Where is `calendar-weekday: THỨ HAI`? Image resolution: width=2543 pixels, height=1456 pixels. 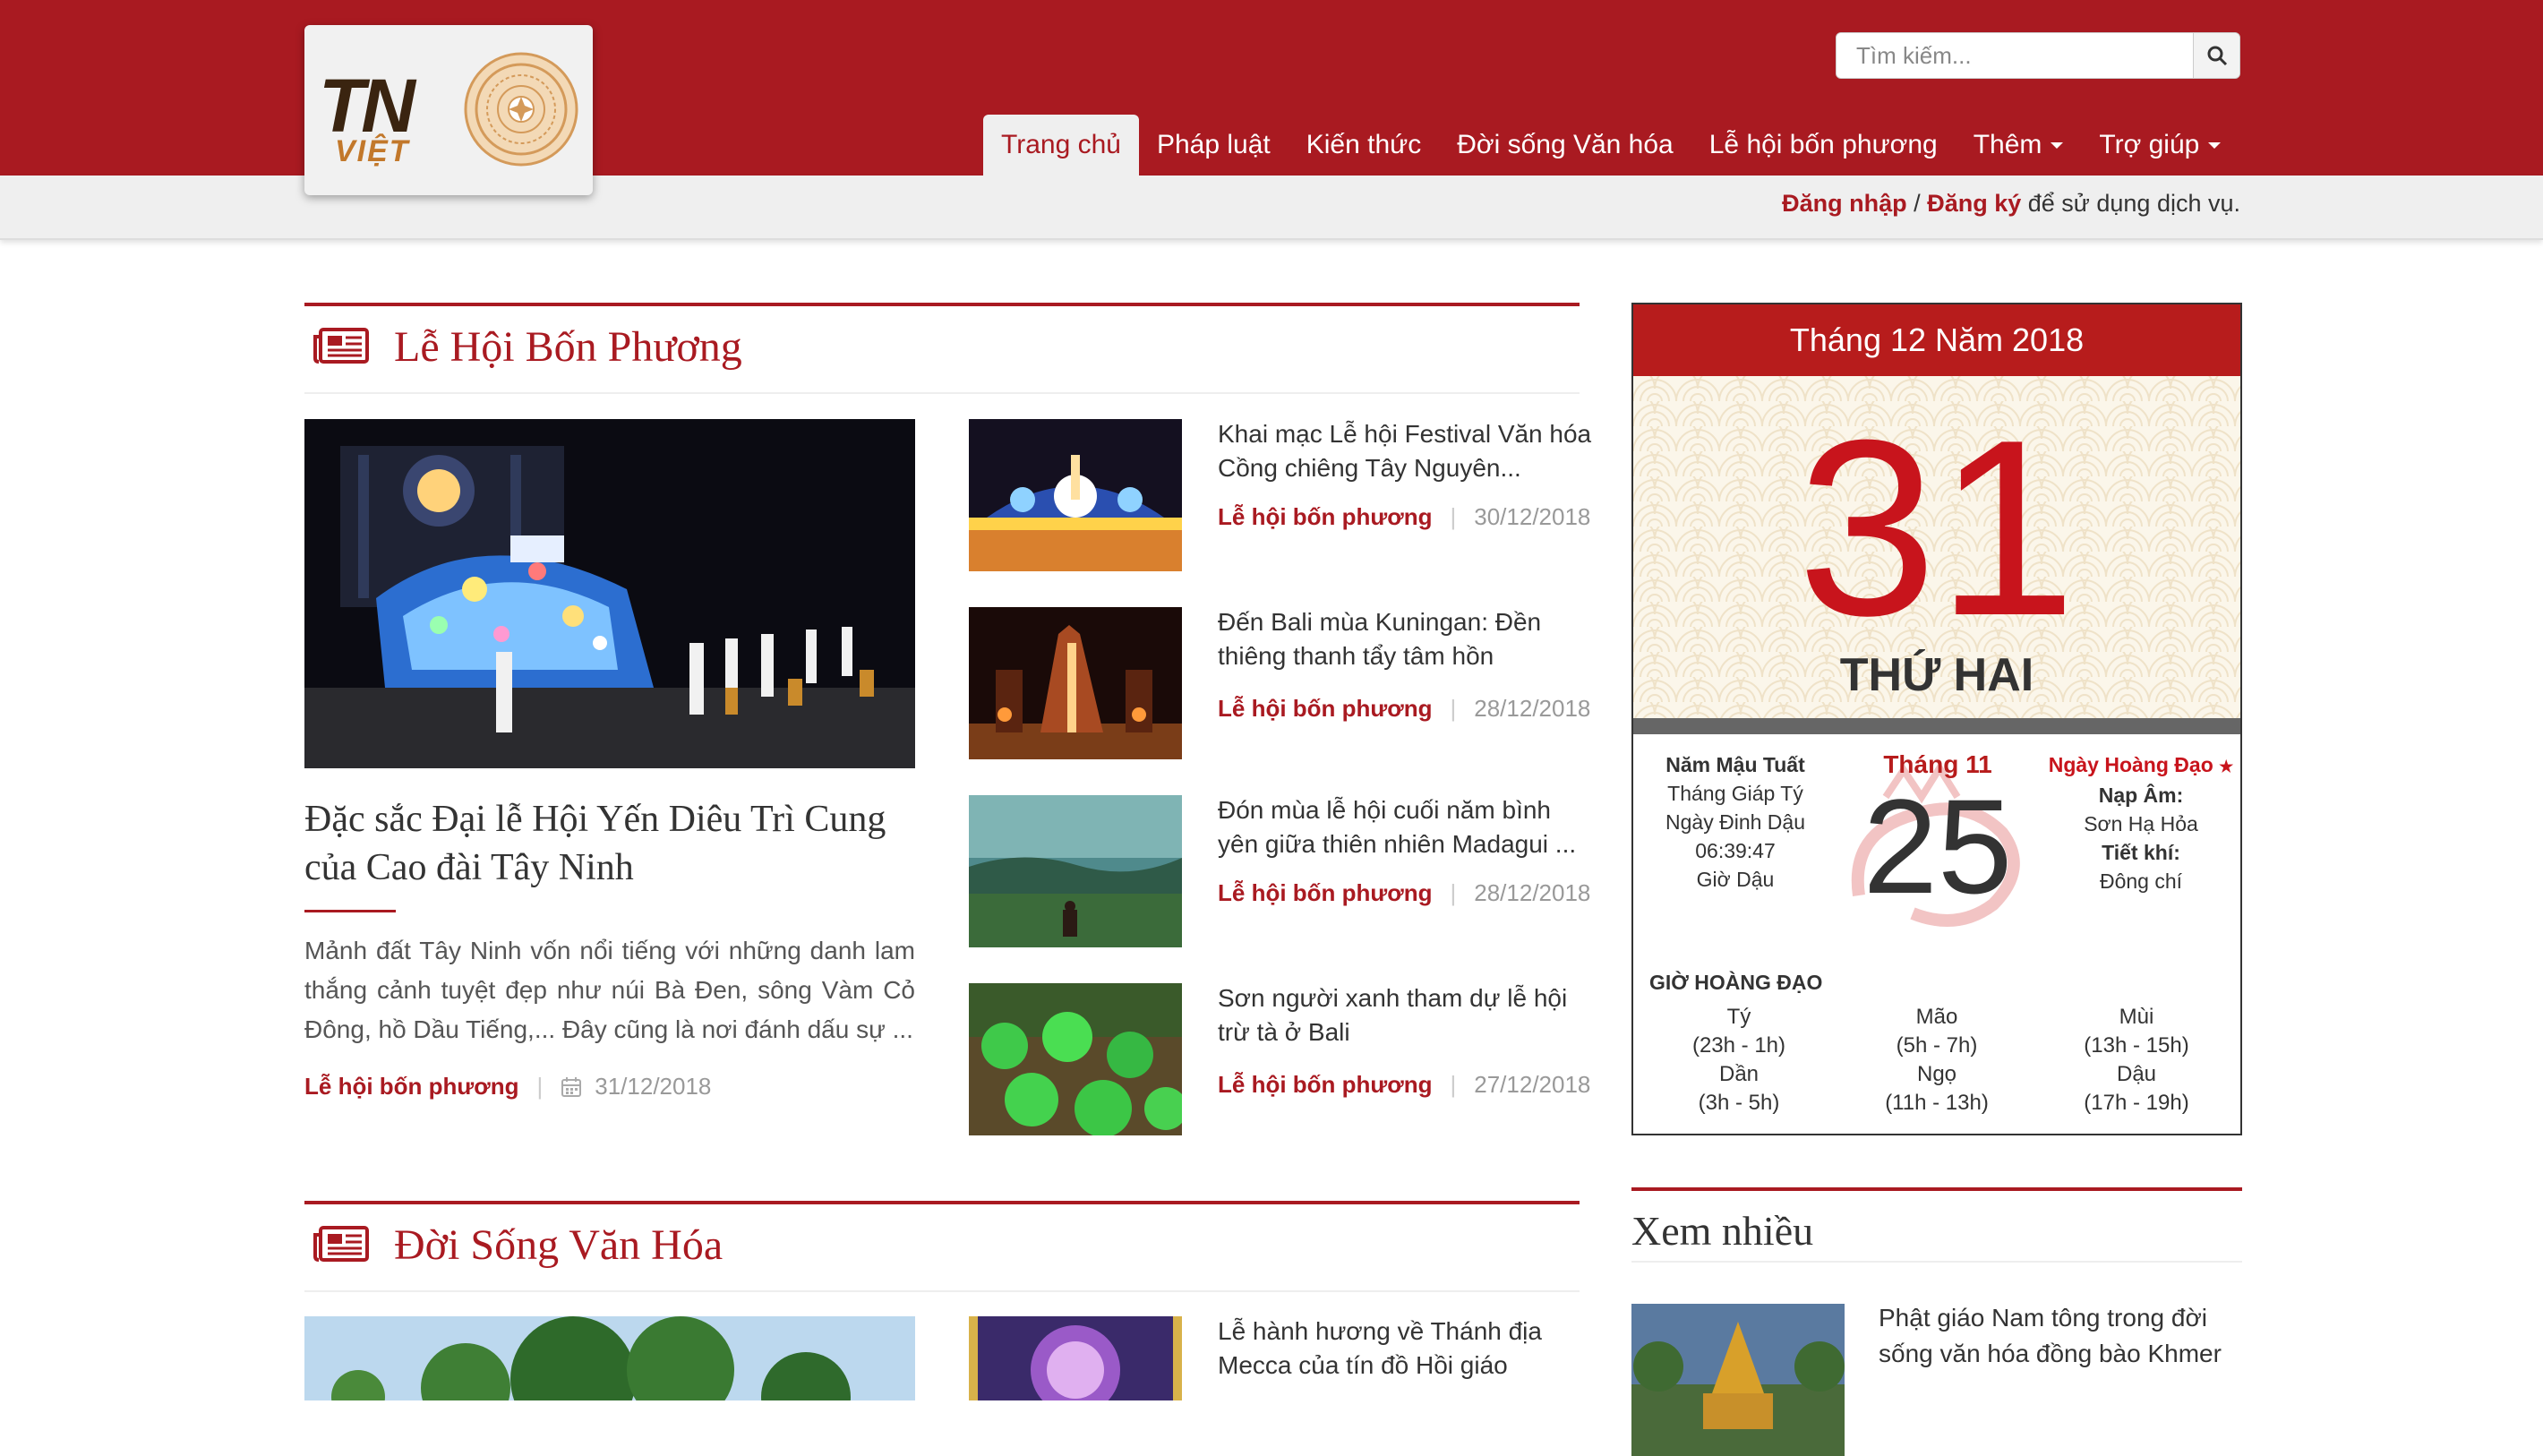 calendar-weekday: THỨ HAI is located at coordinates (1936, 675).